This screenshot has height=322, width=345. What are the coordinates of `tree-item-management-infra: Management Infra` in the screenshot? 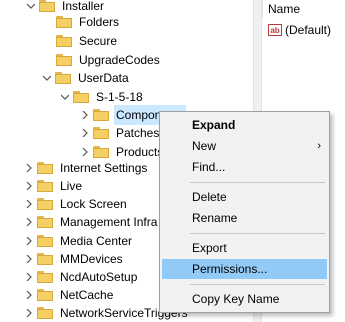 It's located at (91, 222).